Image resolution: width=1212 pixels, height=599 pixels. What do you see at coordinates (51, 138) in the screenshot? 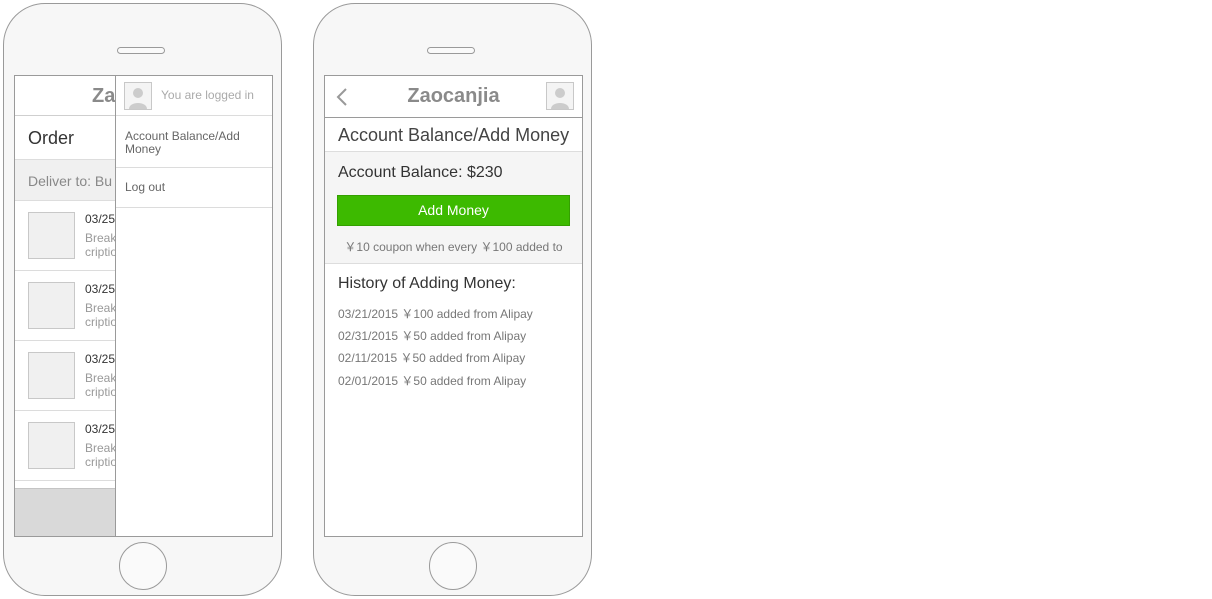
I see `page-title-order: Order` at bounding box center [51, 138].